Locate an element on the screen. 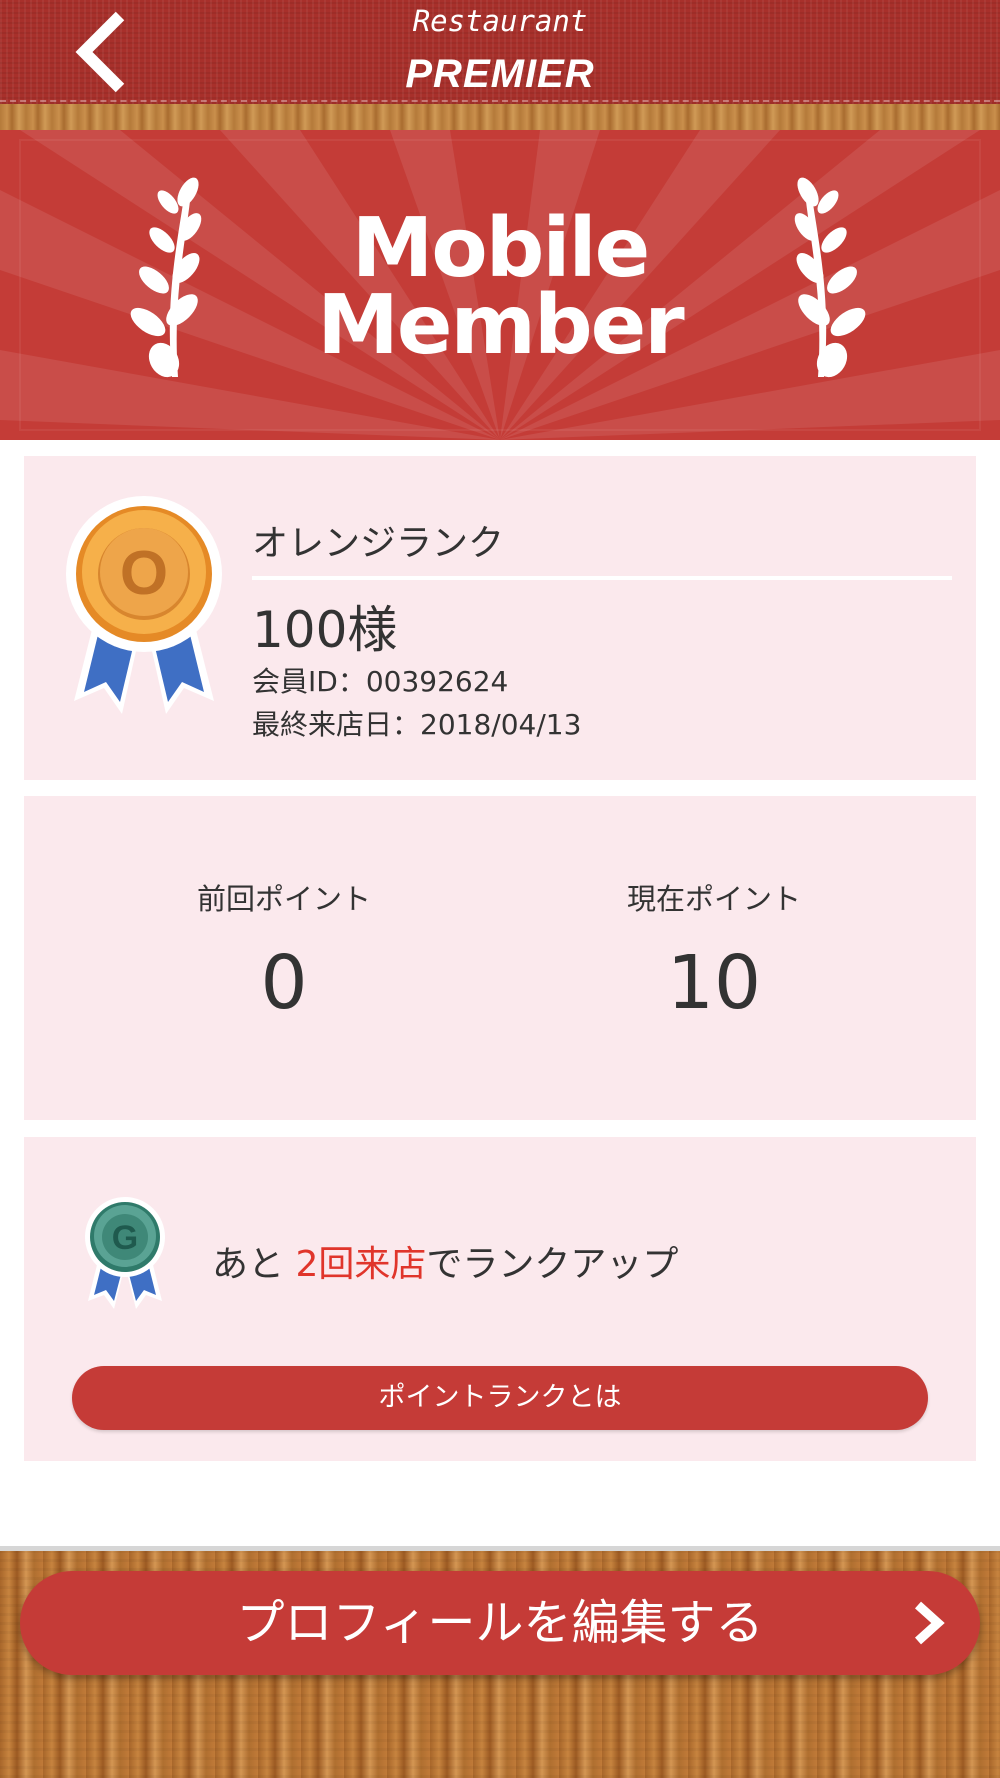 This screenshot has width=1000, height=1778. member-id: 会員ID：00392624 is located at coordinates (380, 681).